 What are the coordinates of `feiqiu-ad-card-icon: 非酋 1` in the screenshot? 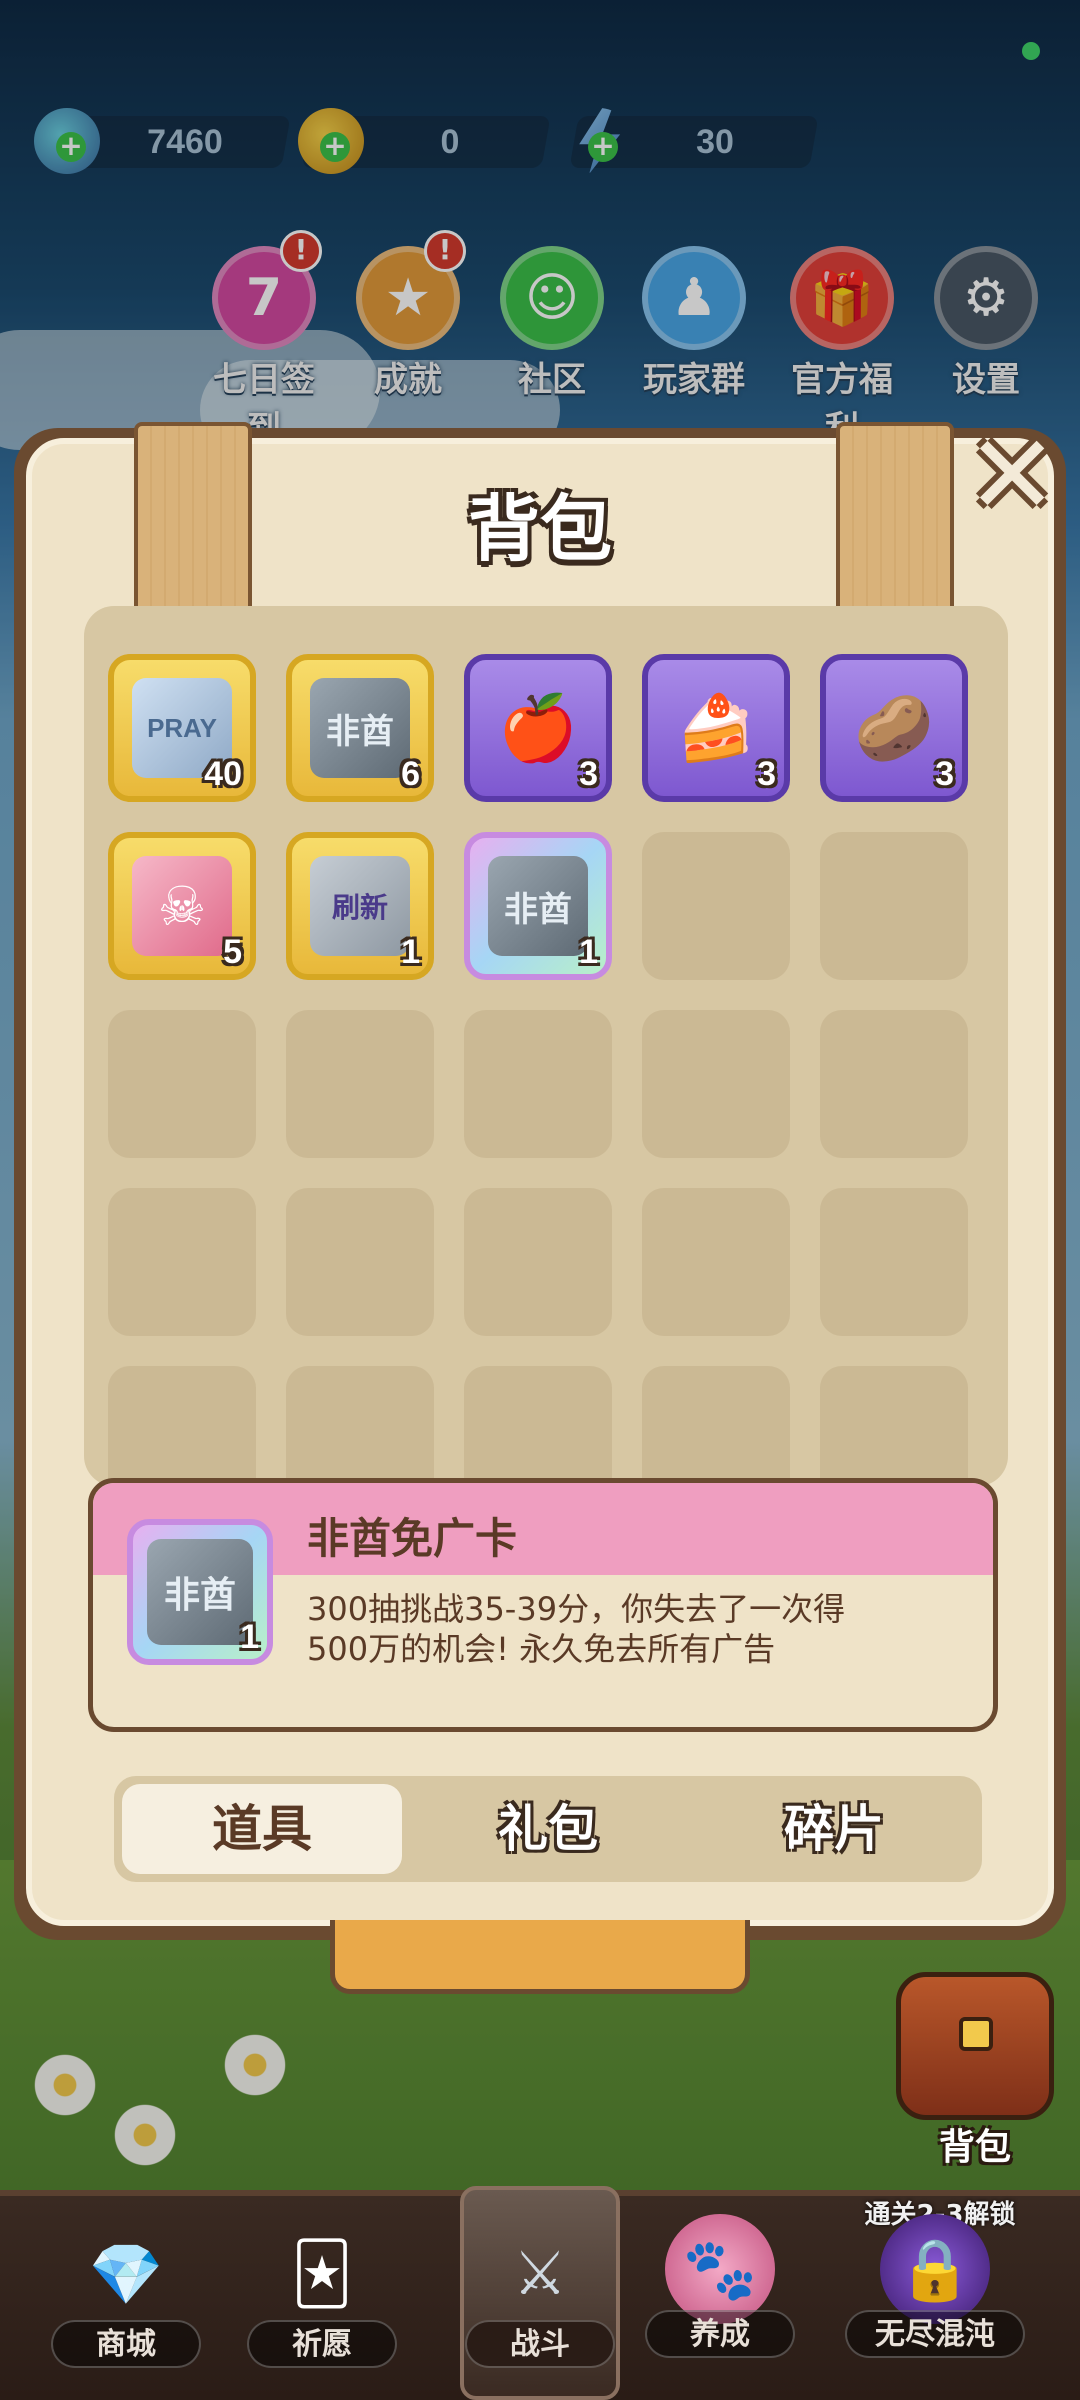 It's located at (200, 1592).